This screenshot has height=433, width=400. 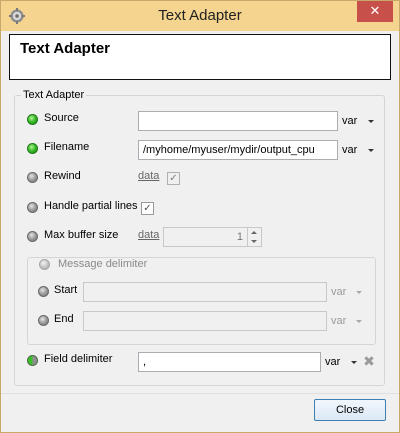 What do you see at coordinates (200, 57) in the screenshot?
I see `dialog-header: Text Adapter` at bounding box center [200, 57].